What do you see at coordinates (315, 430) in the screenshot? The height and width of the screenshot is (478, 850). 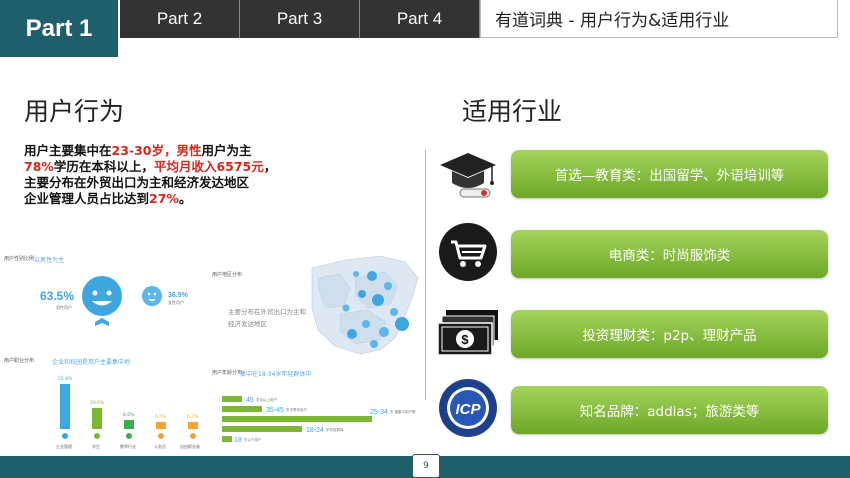 I see `age-range: 18-24` at bounding box center [315, 430].